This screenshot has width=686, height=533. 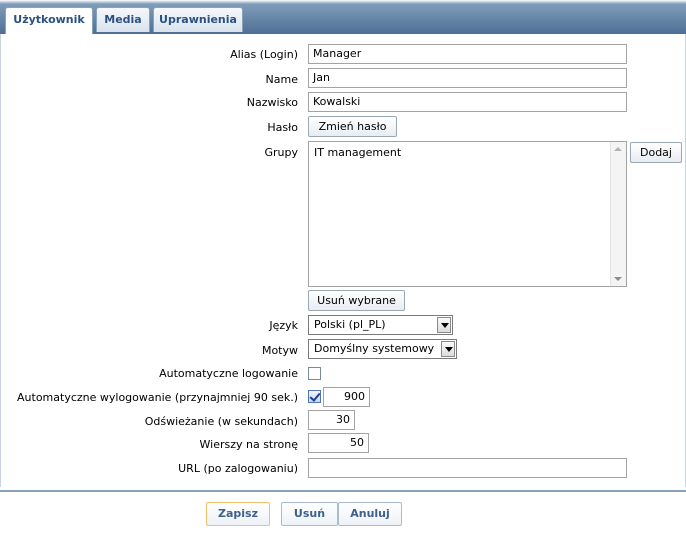 I want to click on theme-label: Motyw, so click(x=279, y=350).